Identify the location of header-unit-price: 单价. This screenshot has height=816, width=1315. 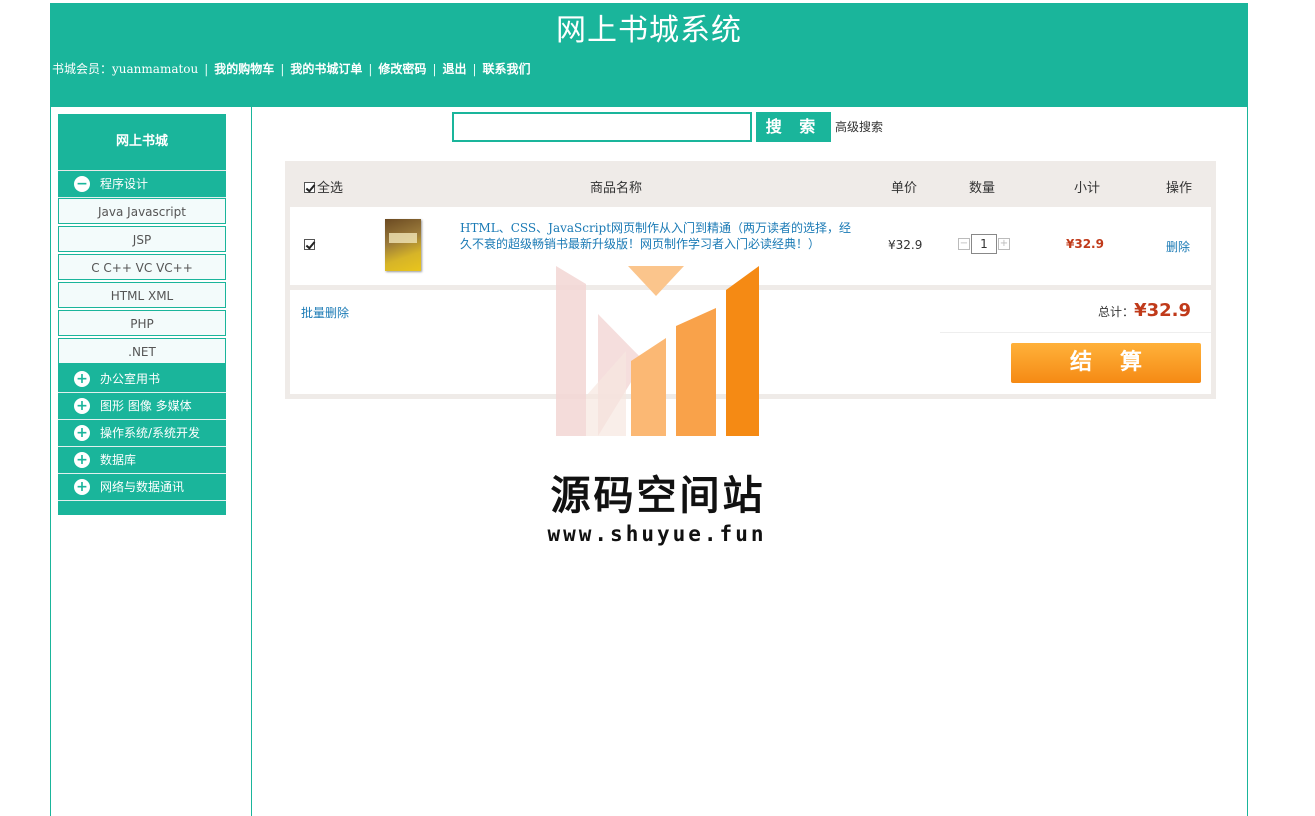
(904, 188).